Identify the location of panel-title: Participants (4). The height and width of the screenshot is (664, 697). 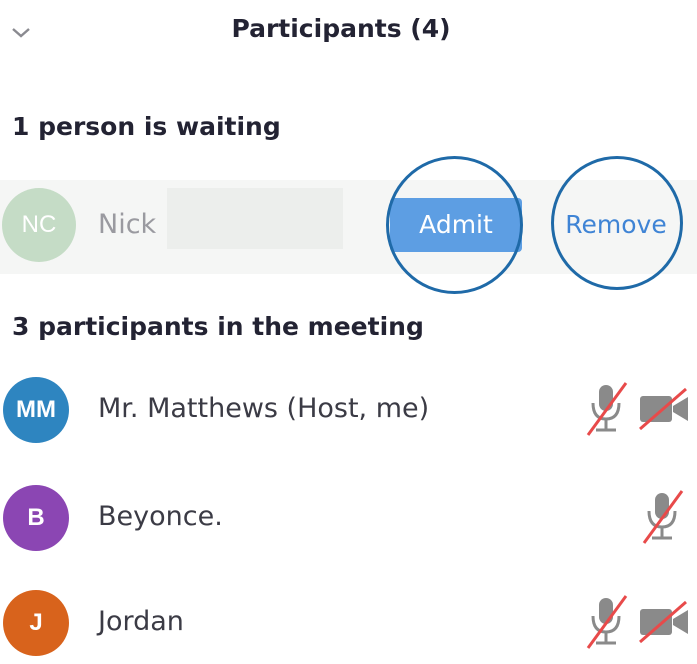
(341, 28).